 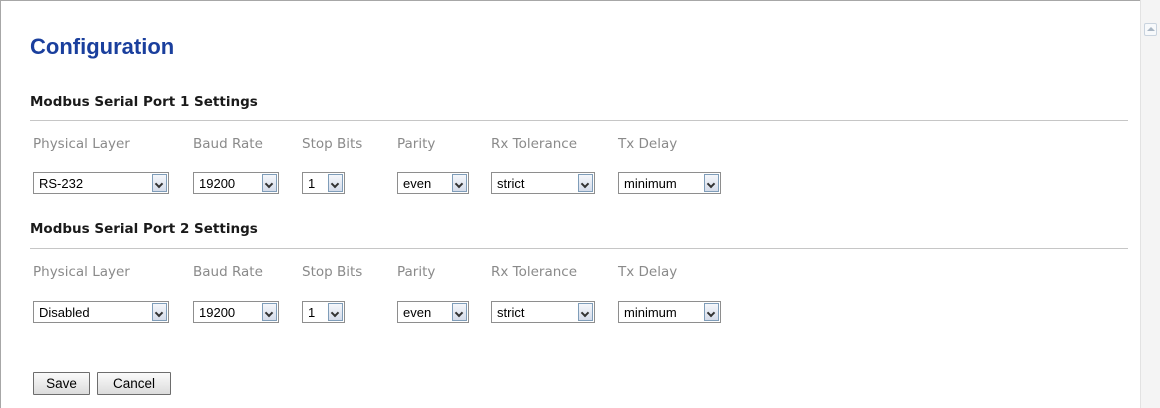 I want to click on port2-tx-delay-value: minimum, so click(x=650, y=312).